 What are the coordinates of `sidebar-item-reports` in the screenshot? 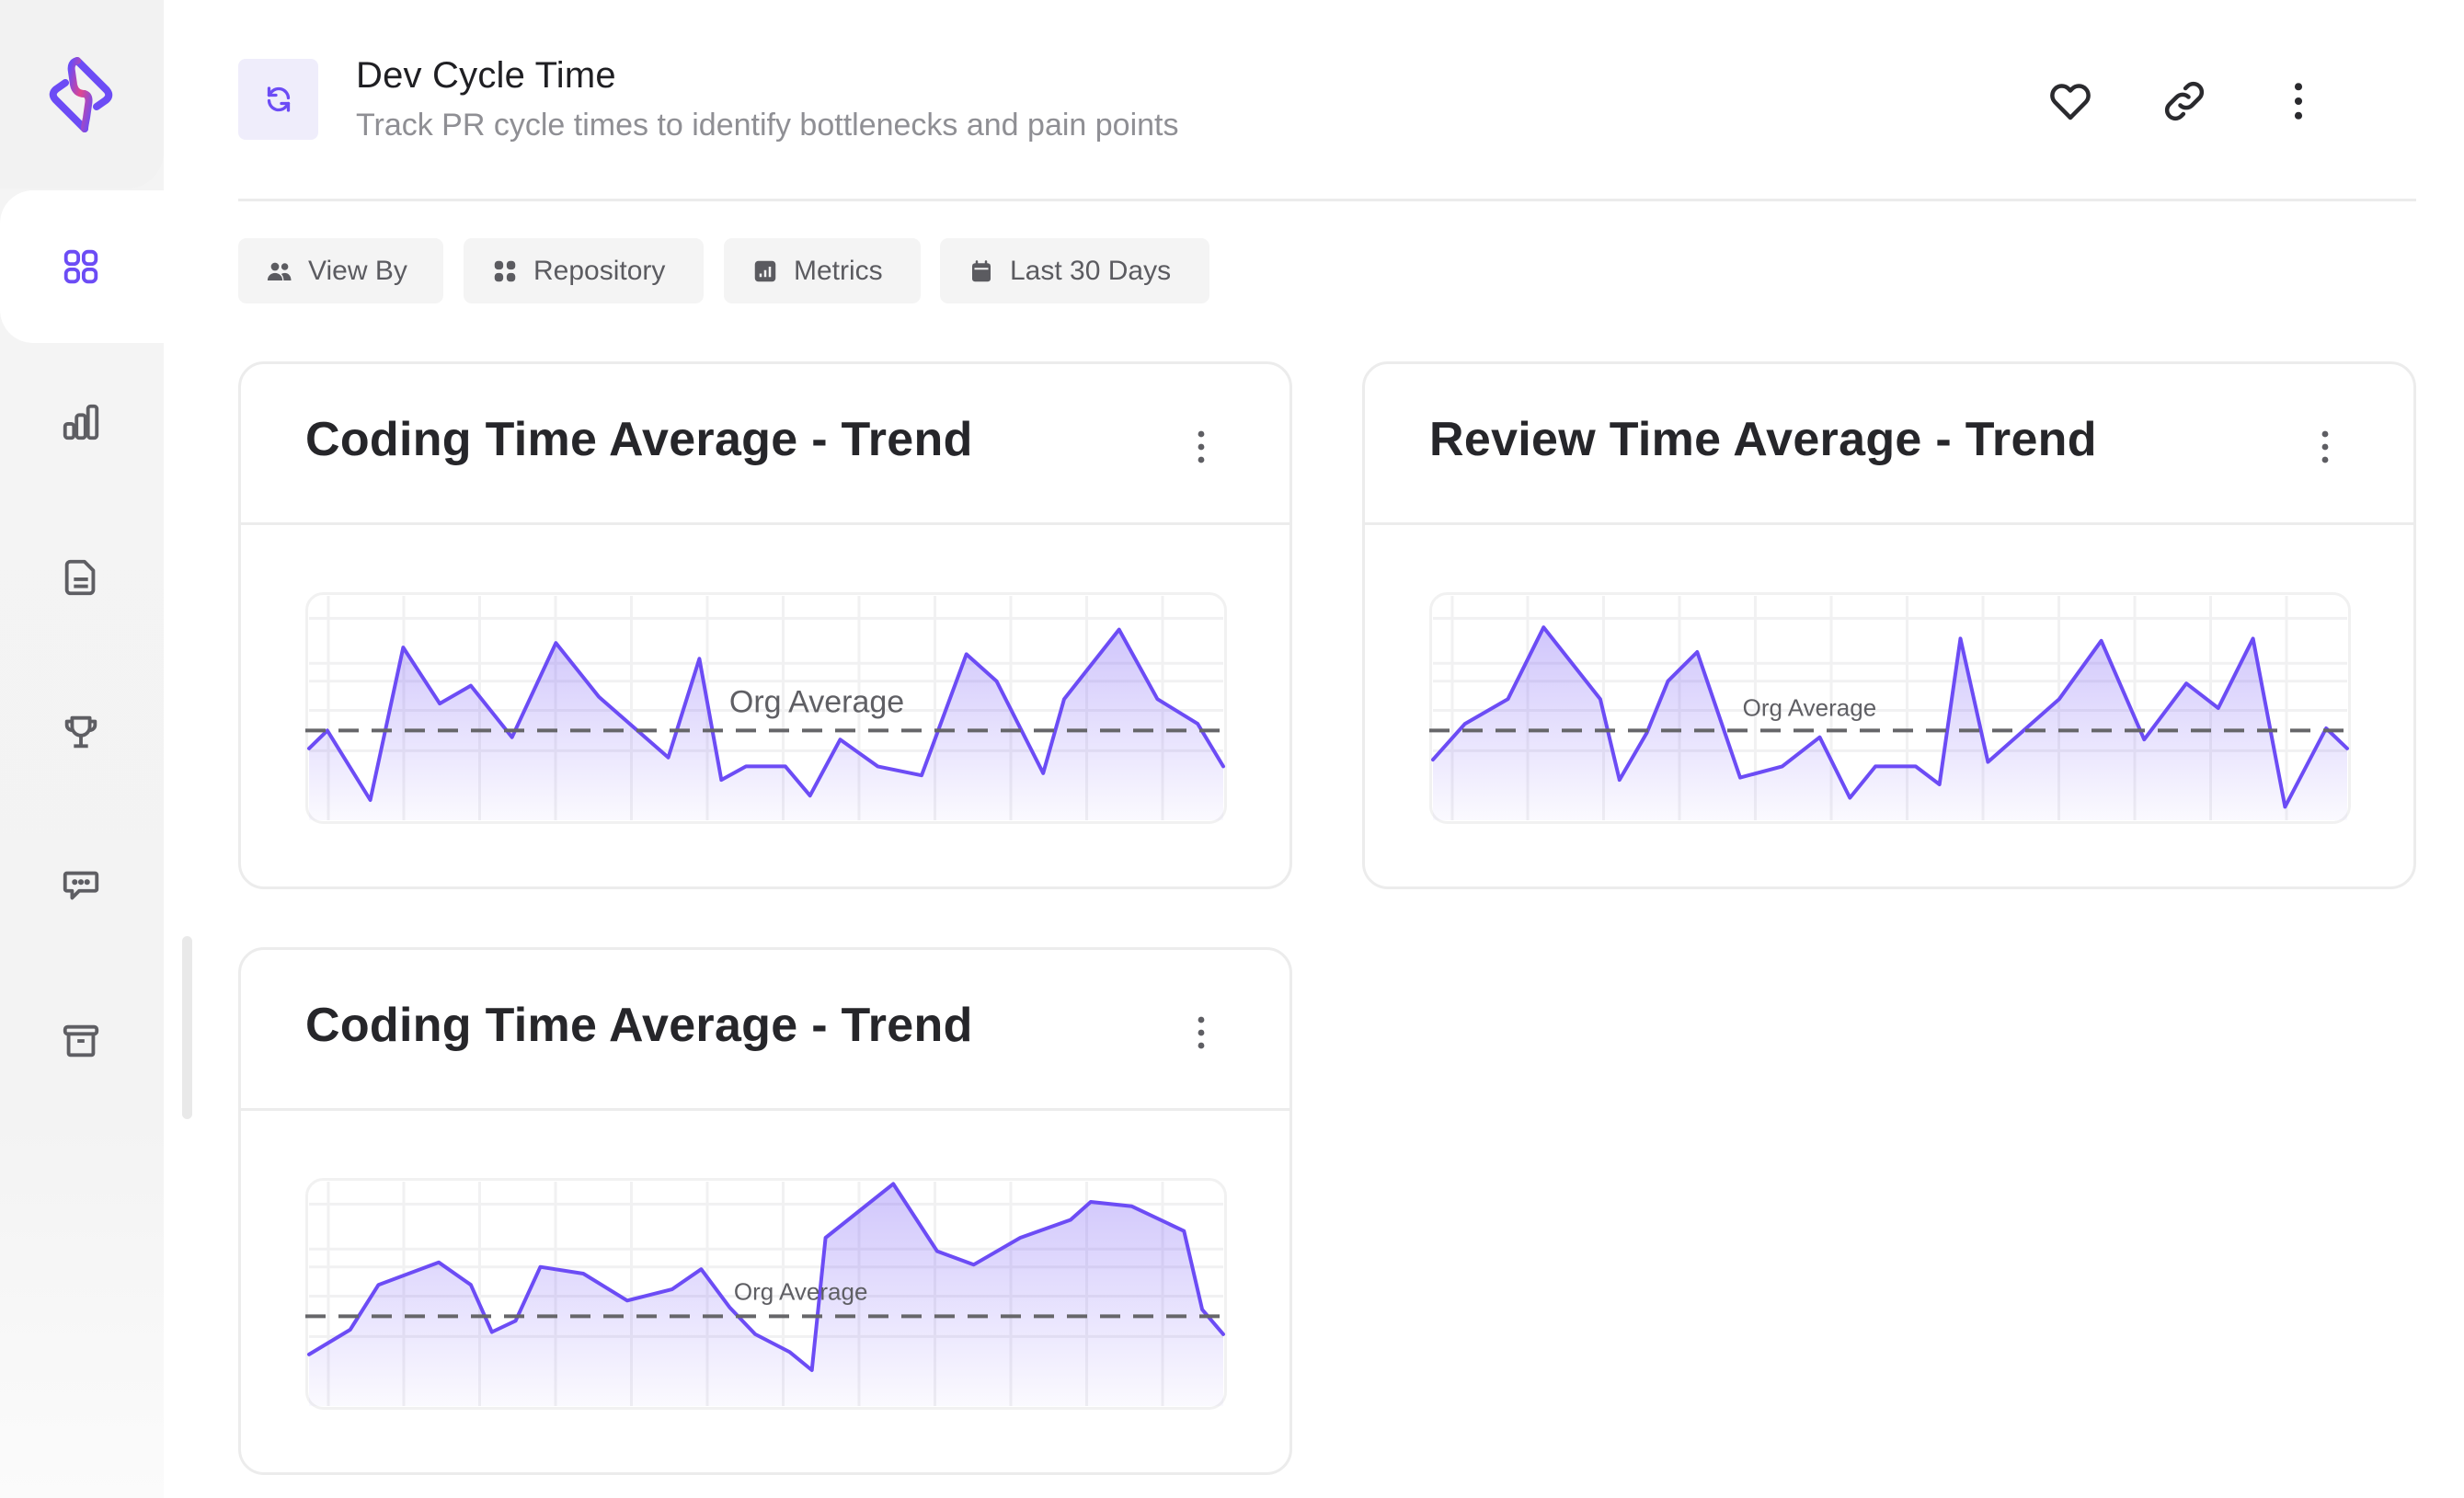 It's located at (81, 577).